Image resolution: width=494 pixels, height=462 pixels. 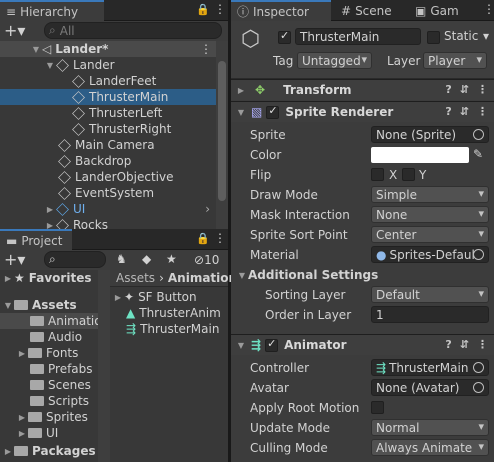 I want to click on hierarchy-scrollbar, so click(x=222, y=135).